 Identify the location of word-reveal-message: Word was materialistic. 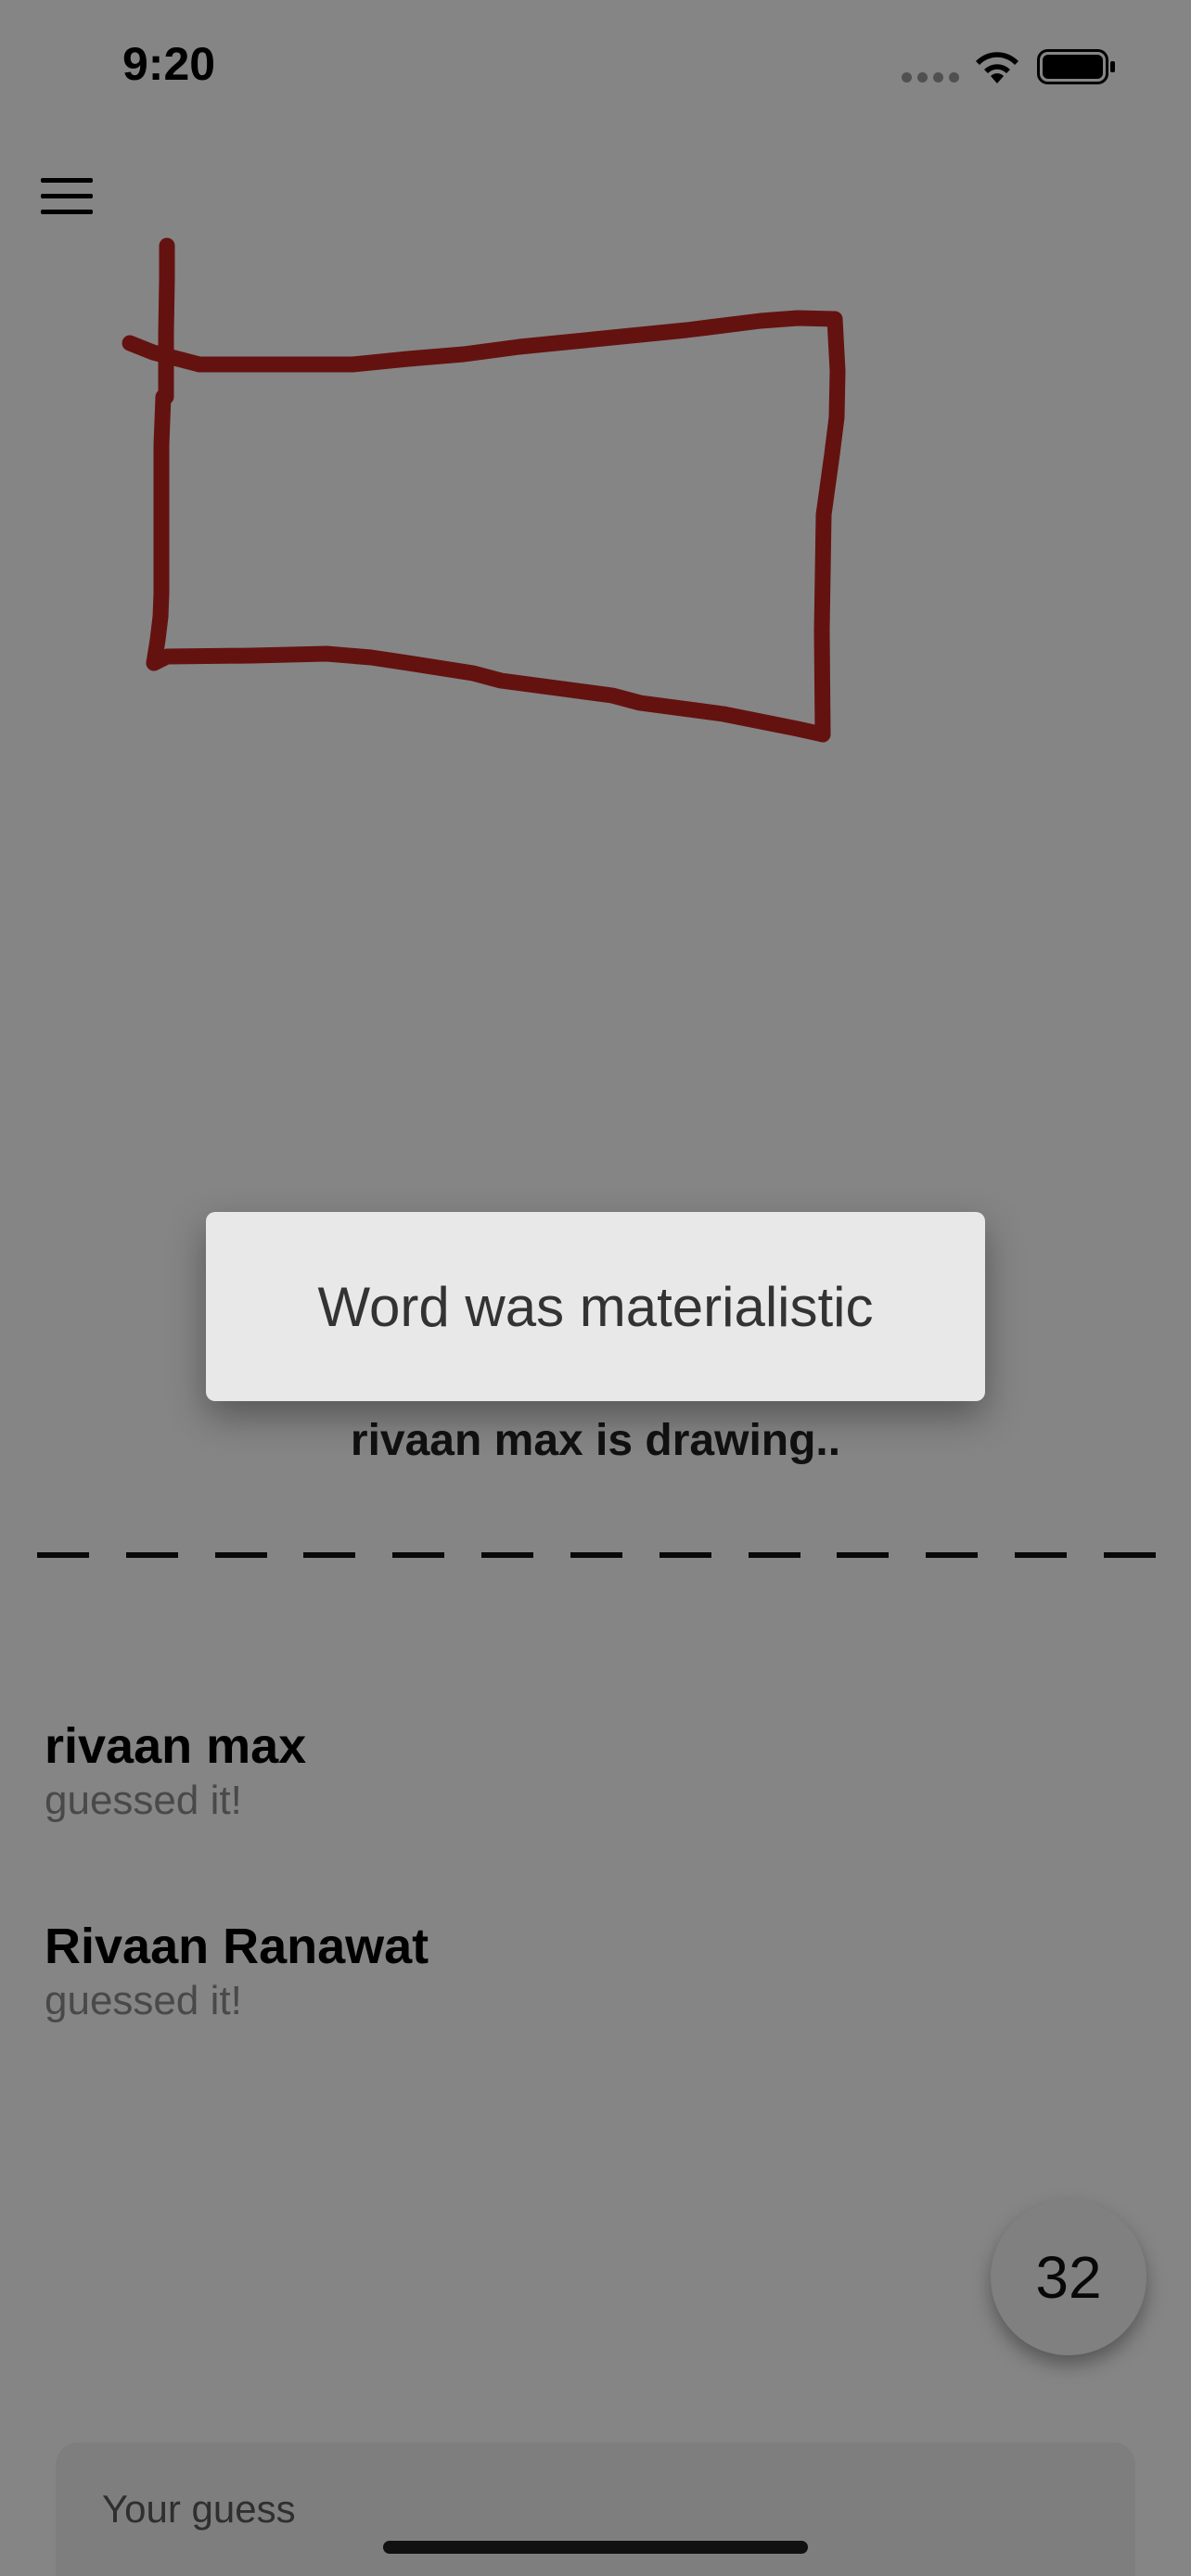
(595, 1306).